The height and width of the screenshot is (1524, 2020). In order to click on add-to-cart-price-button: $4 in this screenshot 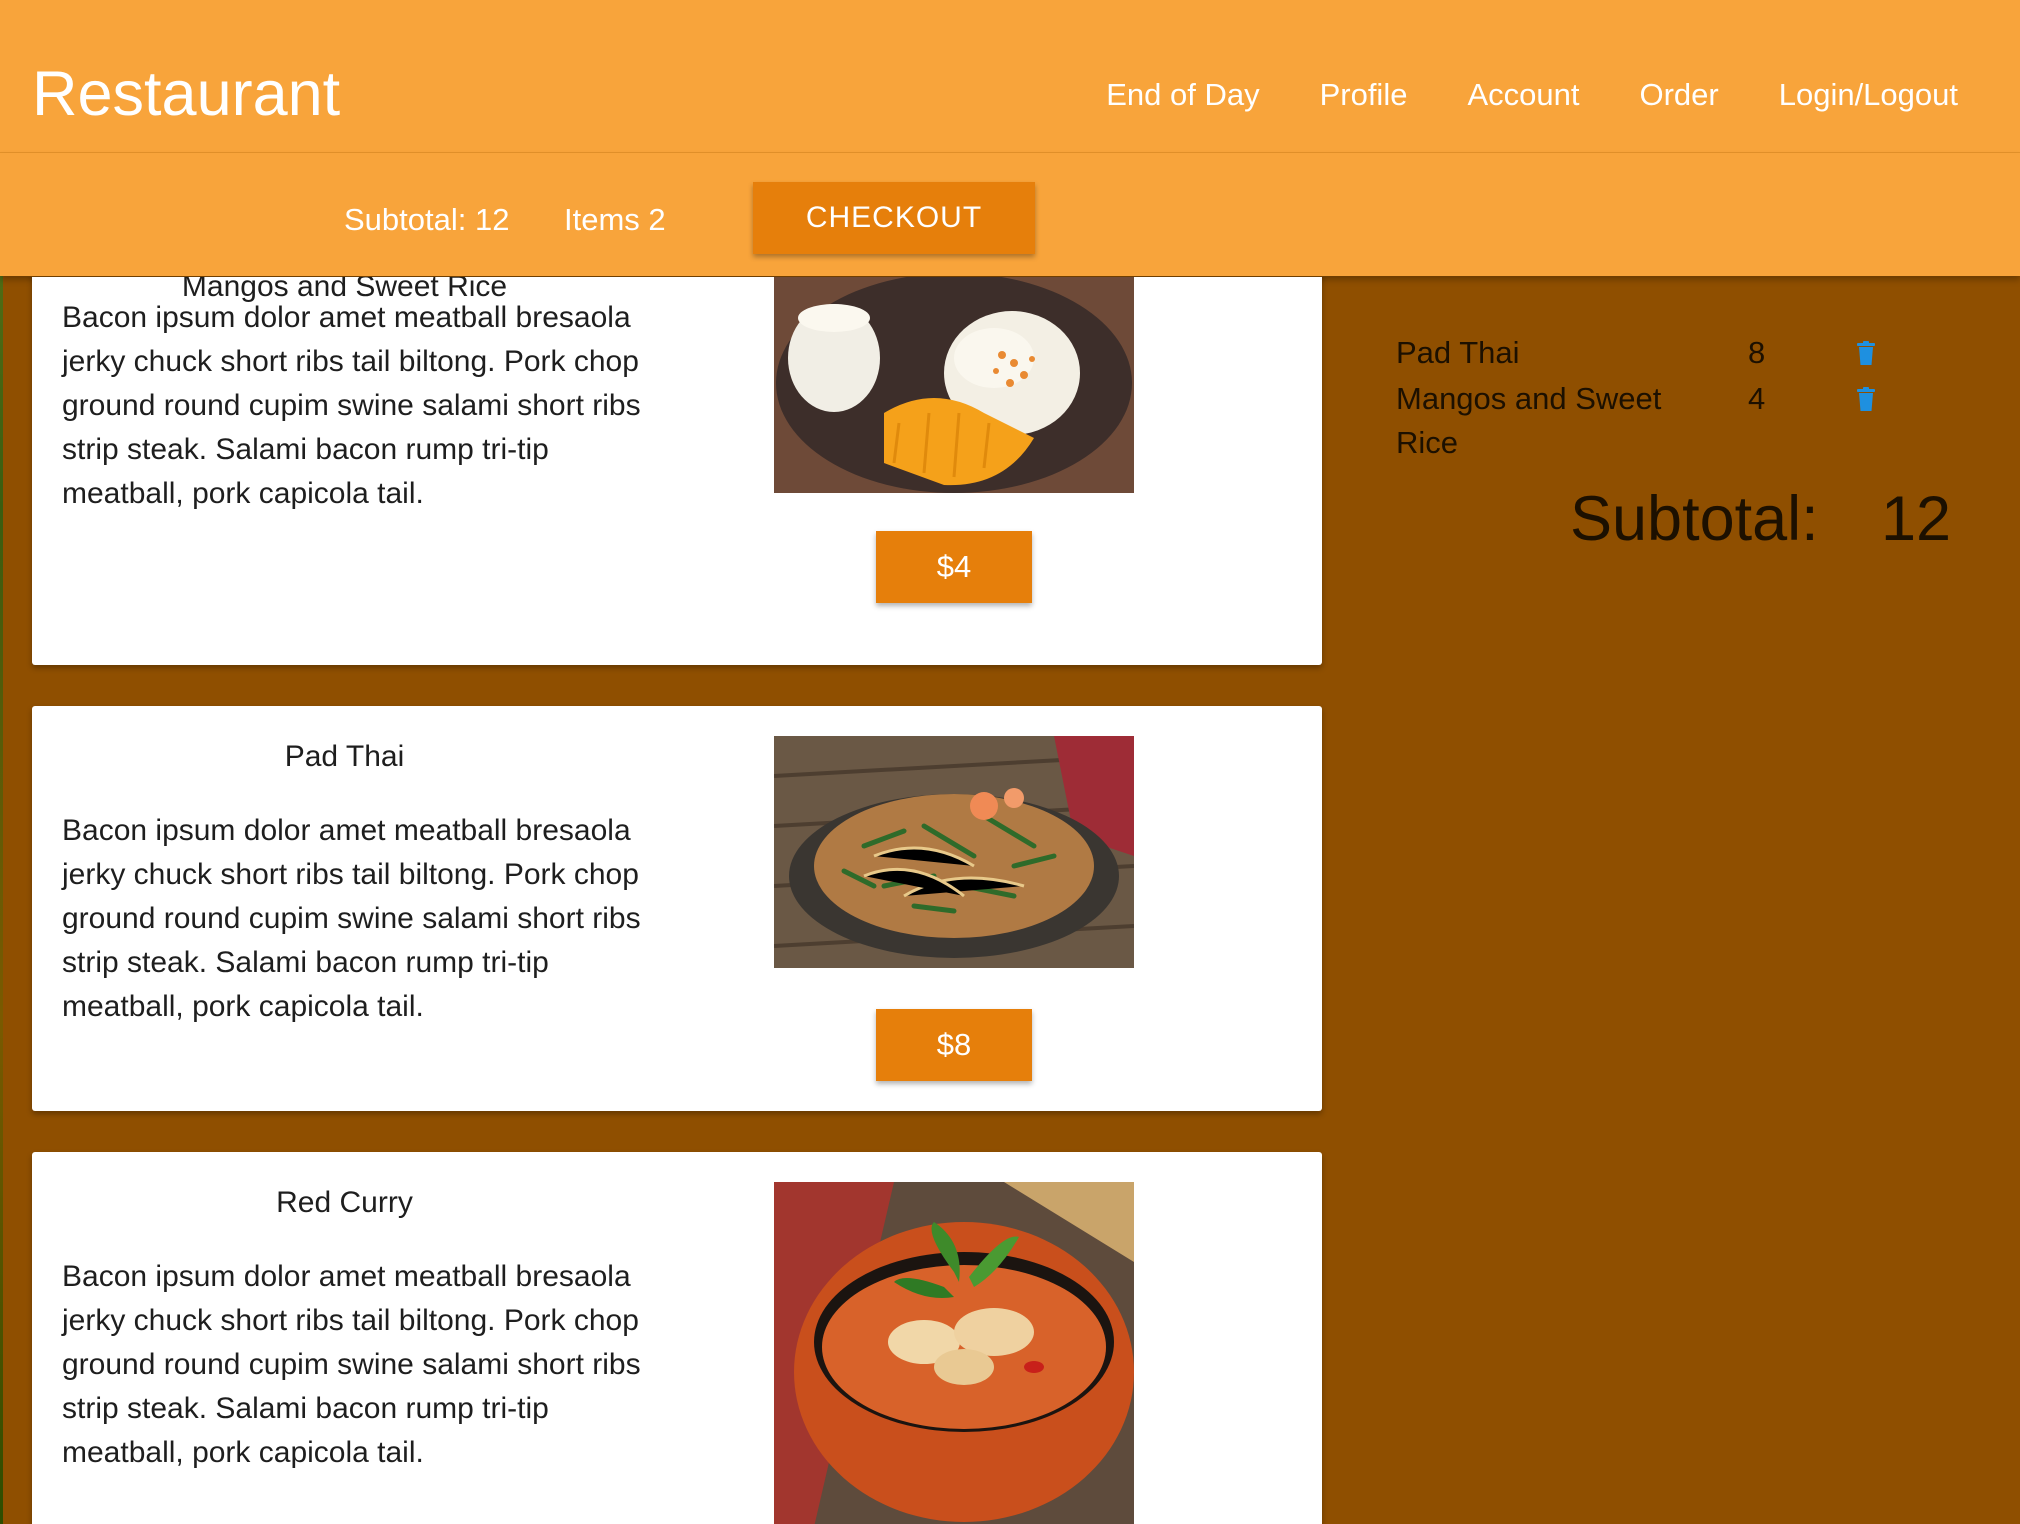, I will do `click(954, 567)`.